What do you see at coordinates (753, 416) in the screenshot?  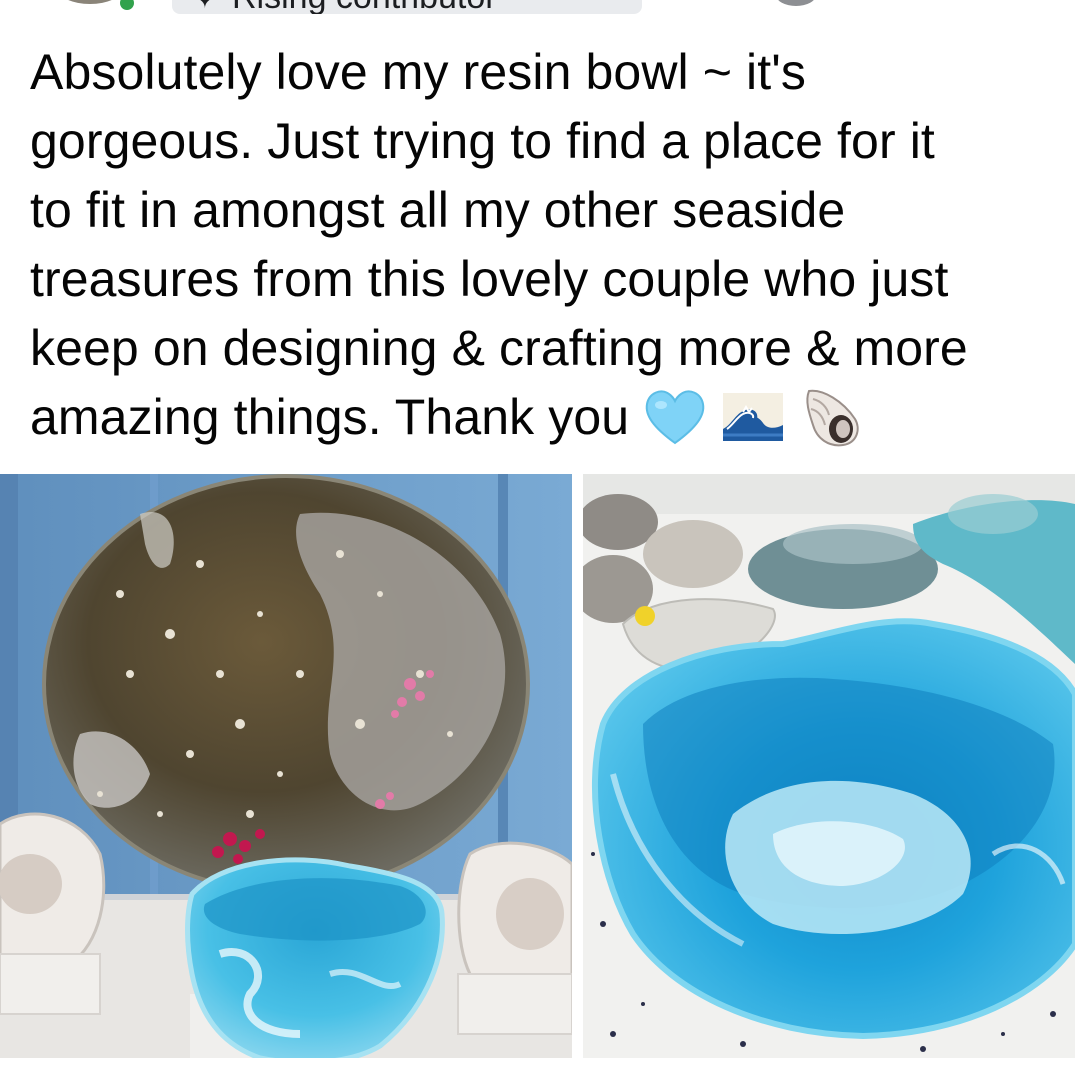 I see `water-wave-icon` at bounding box center [753, 416].